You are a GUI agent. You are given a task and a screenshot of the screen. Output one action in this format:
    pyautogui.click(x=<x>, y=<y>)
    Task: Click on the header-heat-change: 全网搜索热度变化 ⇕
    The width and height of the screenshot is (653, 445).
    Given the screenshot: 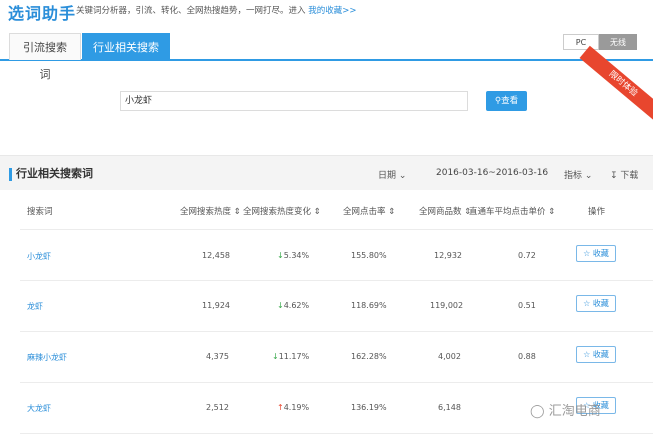 What is the action you would take?
    pyautogui.click(x=282, y=211)
    